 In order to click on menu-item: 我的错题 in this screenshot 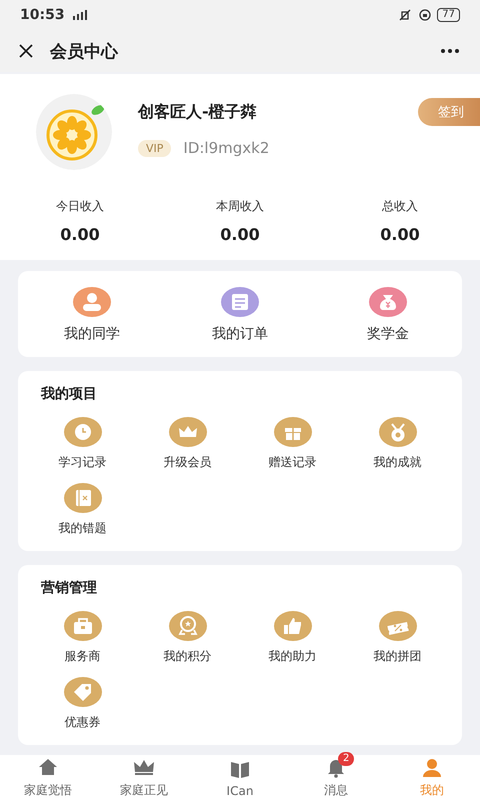, I will do `click(82, 510)`.